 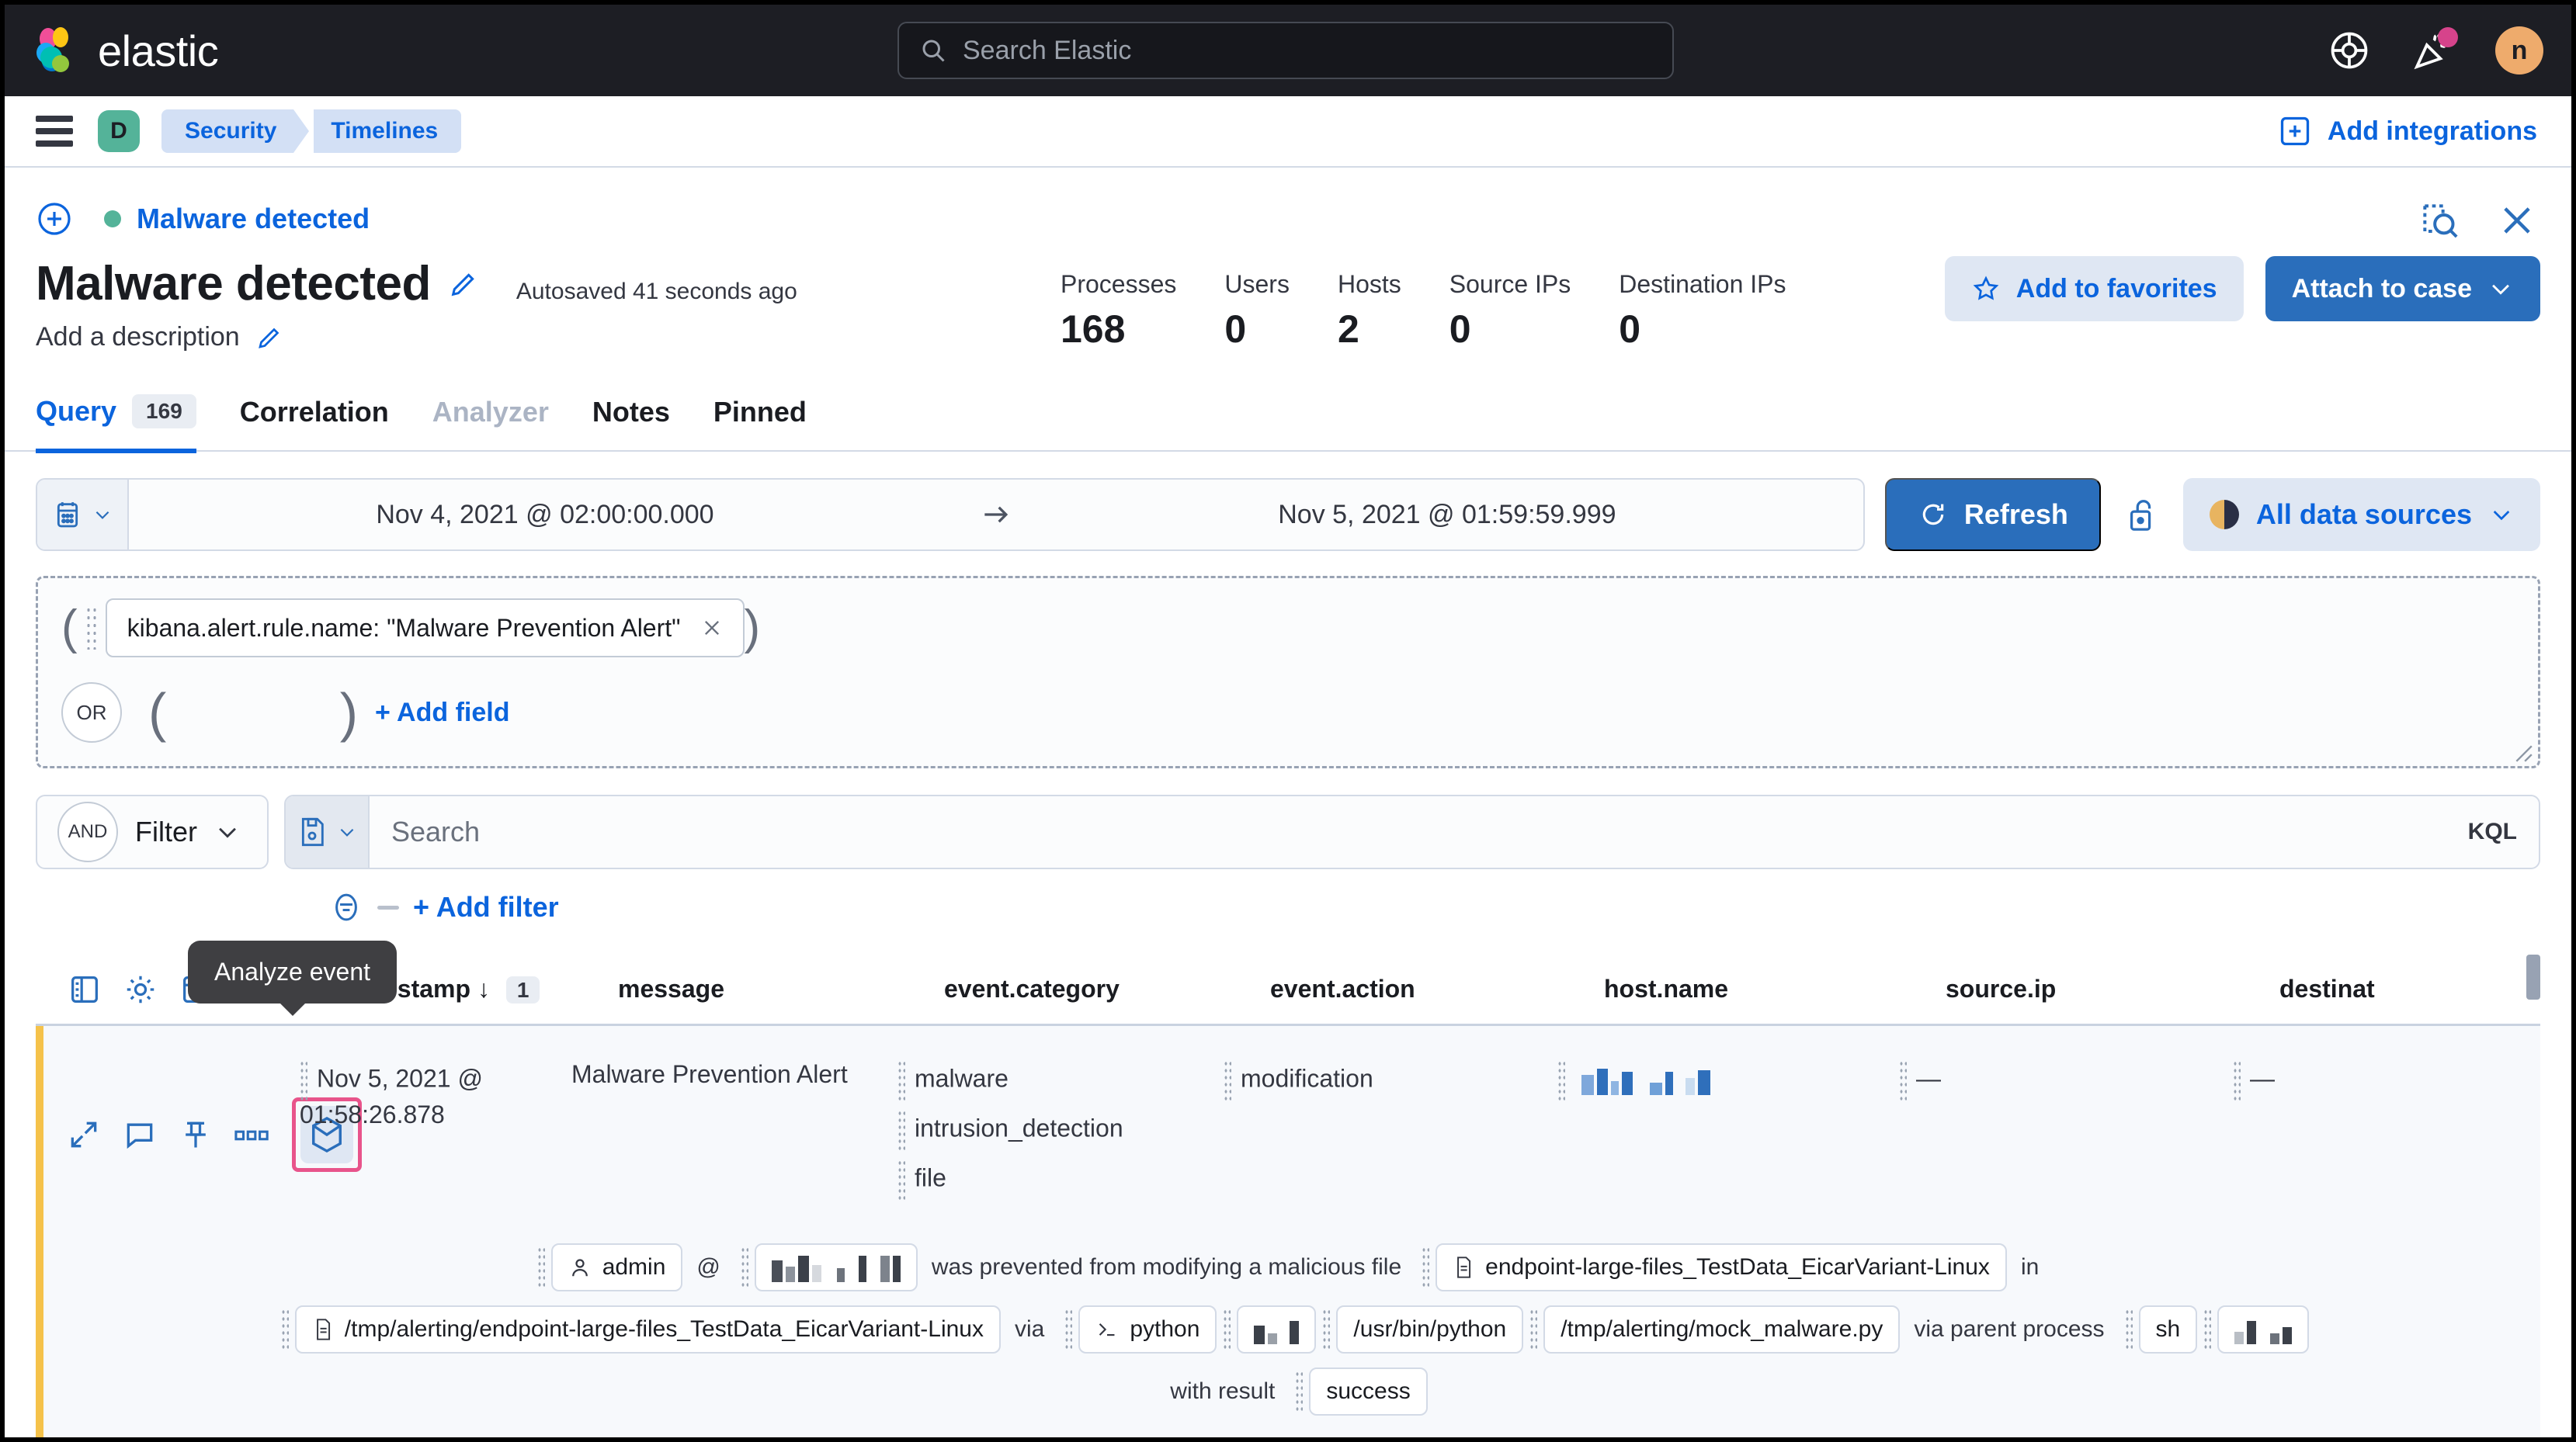 What do you see at coordinates (84, 990) in the screenshot?
I see `fields-browser-icon` at bounding box center [84, 990].